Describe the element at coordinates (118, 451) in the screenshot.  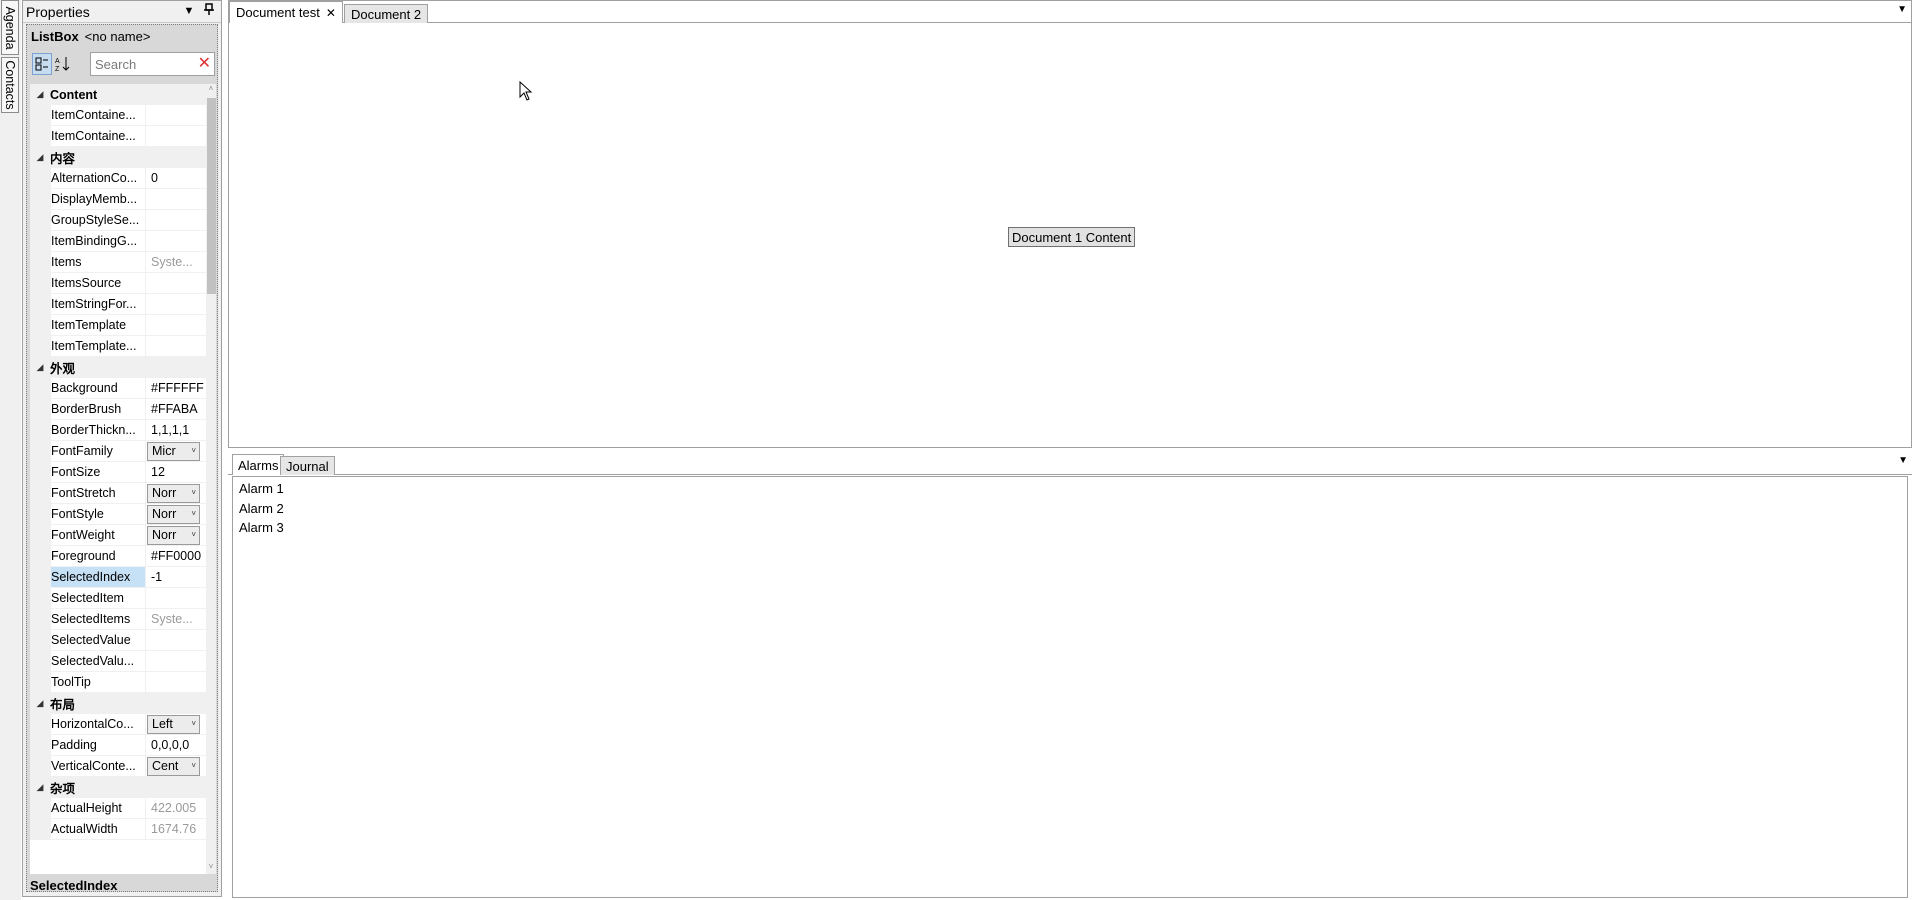
I see `property-row: FontFamily Micr ˅` at that location.